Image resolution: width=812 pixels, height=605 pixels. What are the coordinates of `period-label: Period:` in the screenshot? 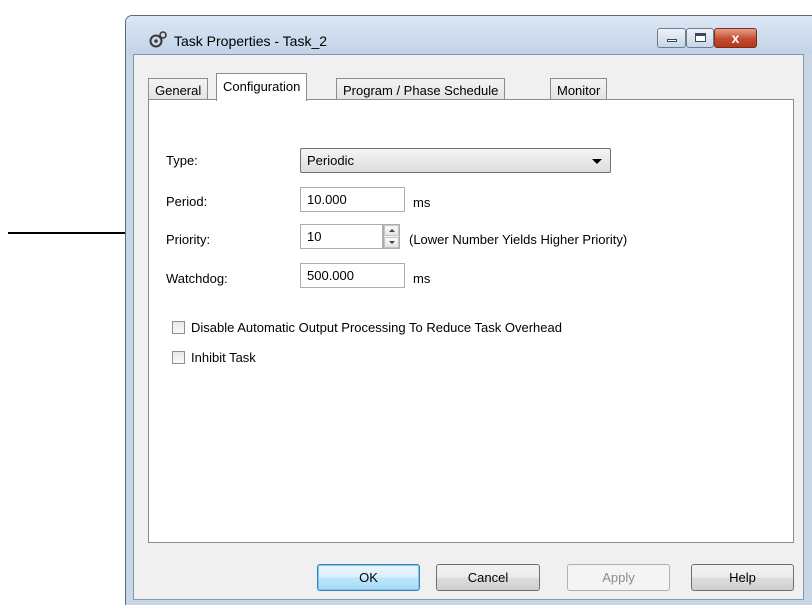 It's located at (187, 201).